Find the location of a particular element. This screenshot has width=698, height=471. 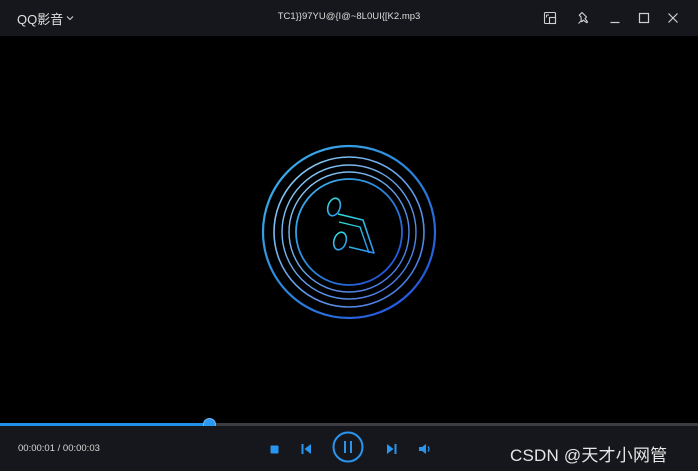

pause-icon is located at coordinates (348, 447).